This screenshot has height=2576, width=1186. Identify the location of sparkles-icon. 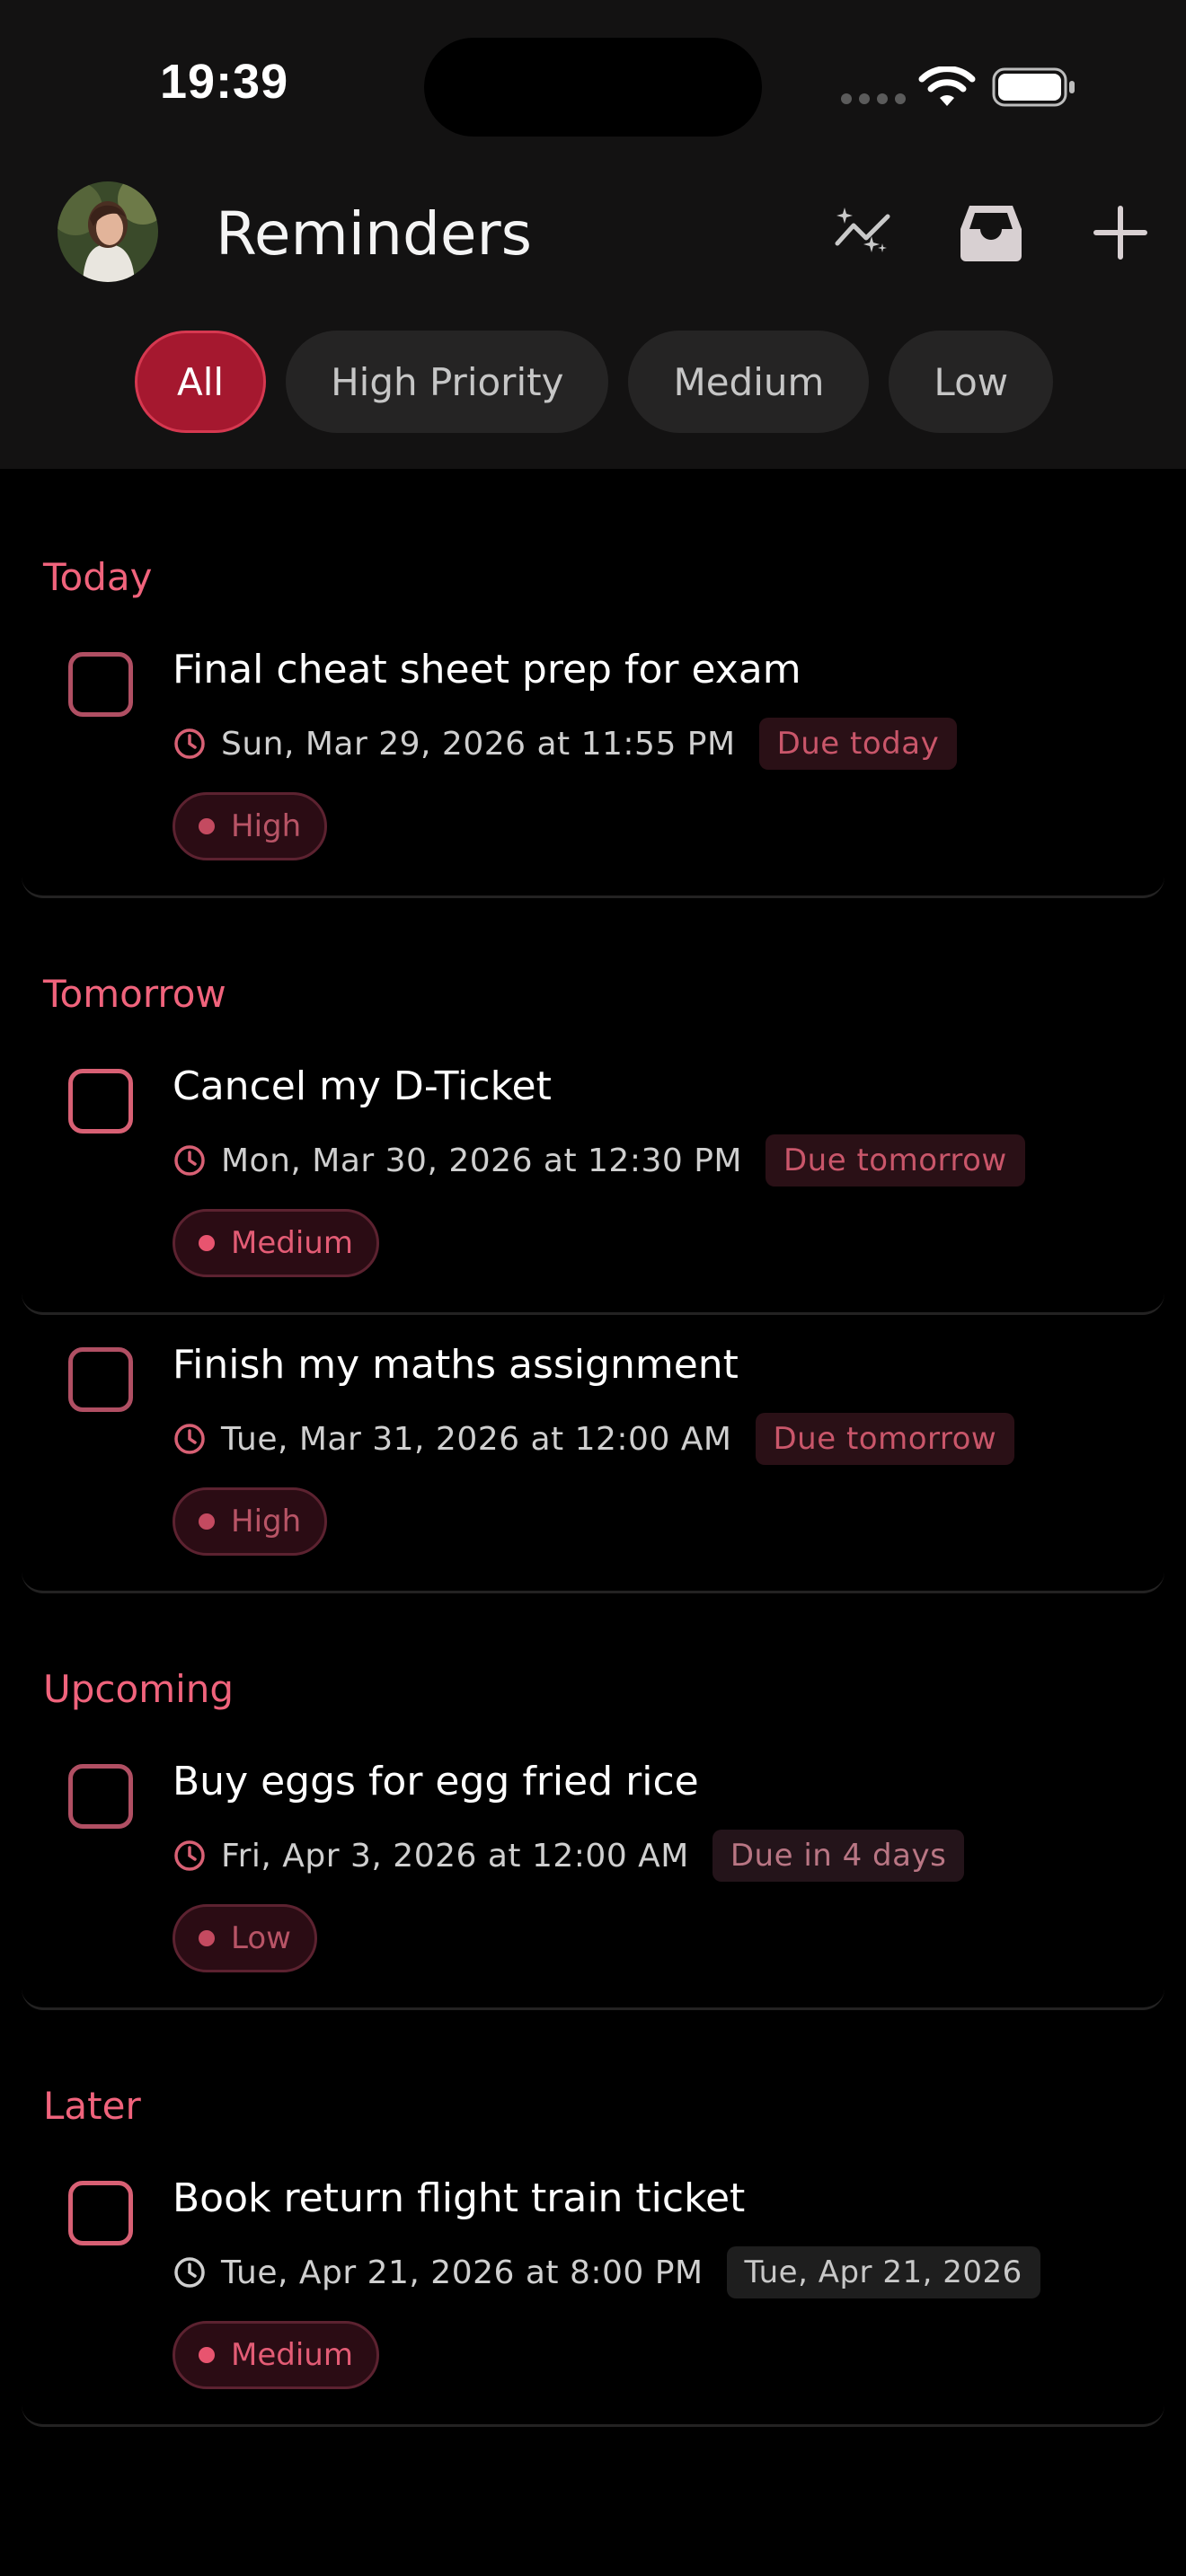
(862, 229).